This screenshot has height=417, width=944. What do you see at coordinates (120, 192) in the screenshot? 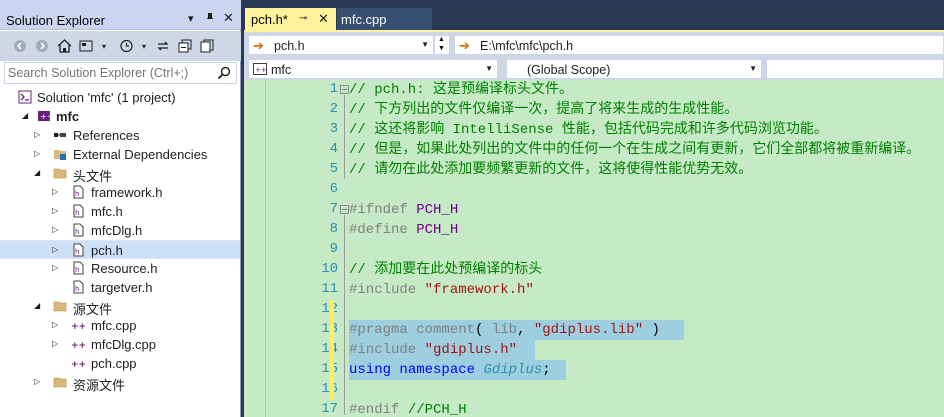
I see `tree-item-file: ▷ h framework.h` at bounding box center [120, 192].